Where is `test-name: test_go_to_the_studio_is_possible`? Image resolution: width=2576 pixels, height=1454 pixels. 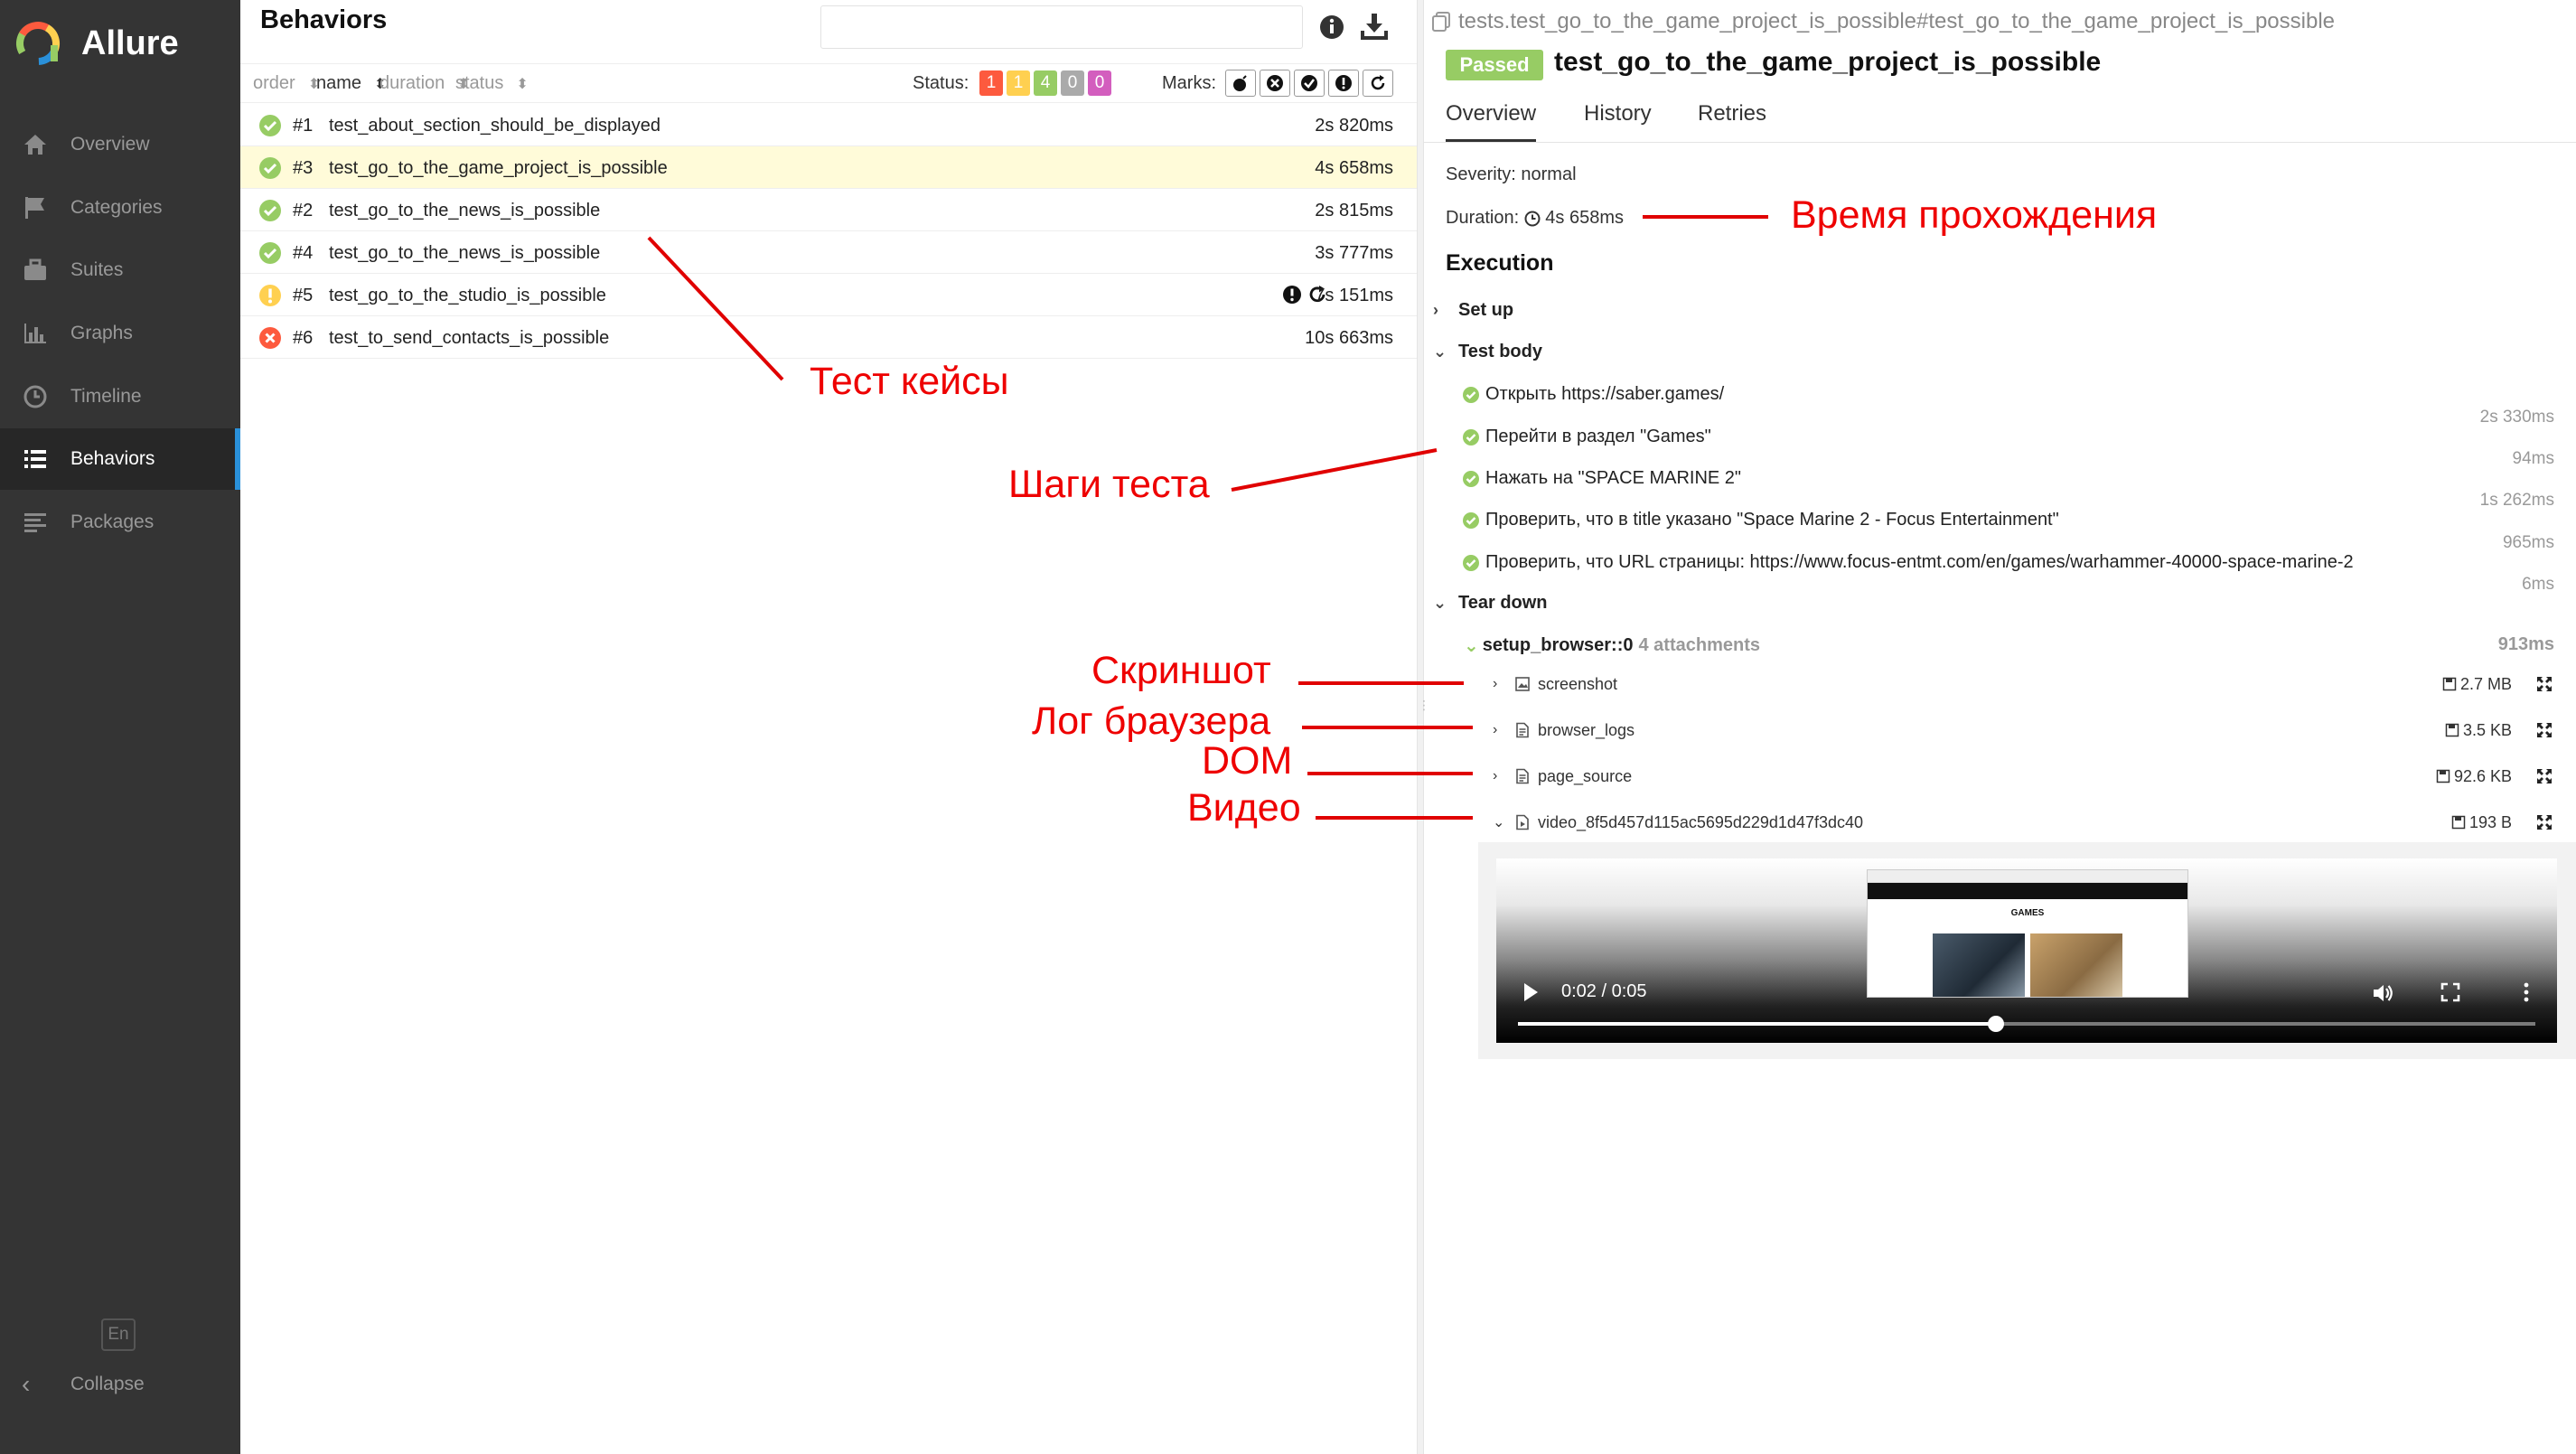
test-name: test_go_to_the_studio_is_possible is located at coordinates (467, 295).